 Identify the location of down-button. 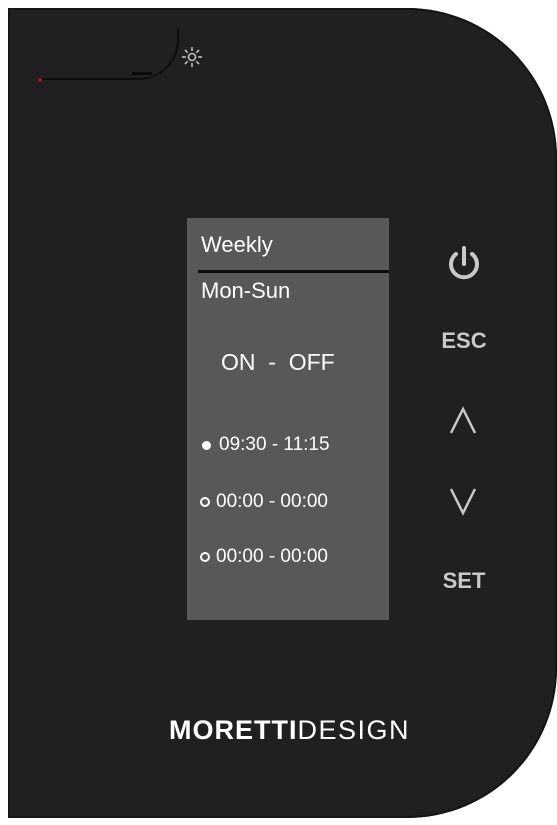
(463, 502).